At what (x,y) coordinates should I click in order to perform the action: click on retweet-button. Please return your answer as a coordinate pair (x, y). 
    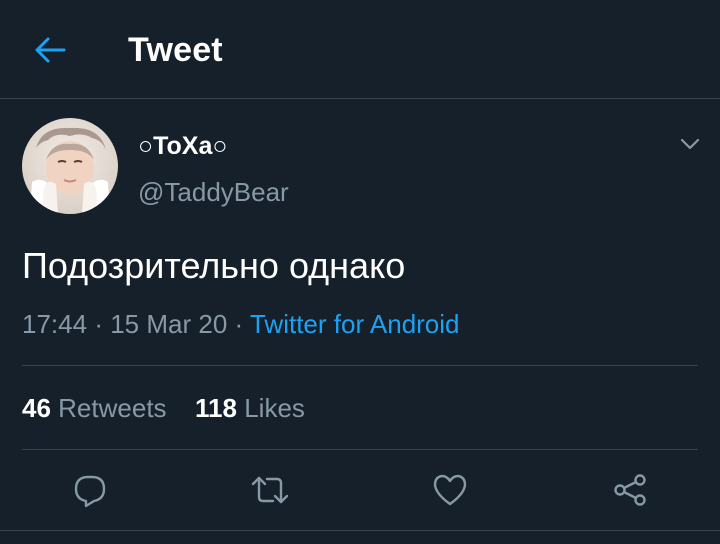
    Looking at the image, I should click on (270, 490).